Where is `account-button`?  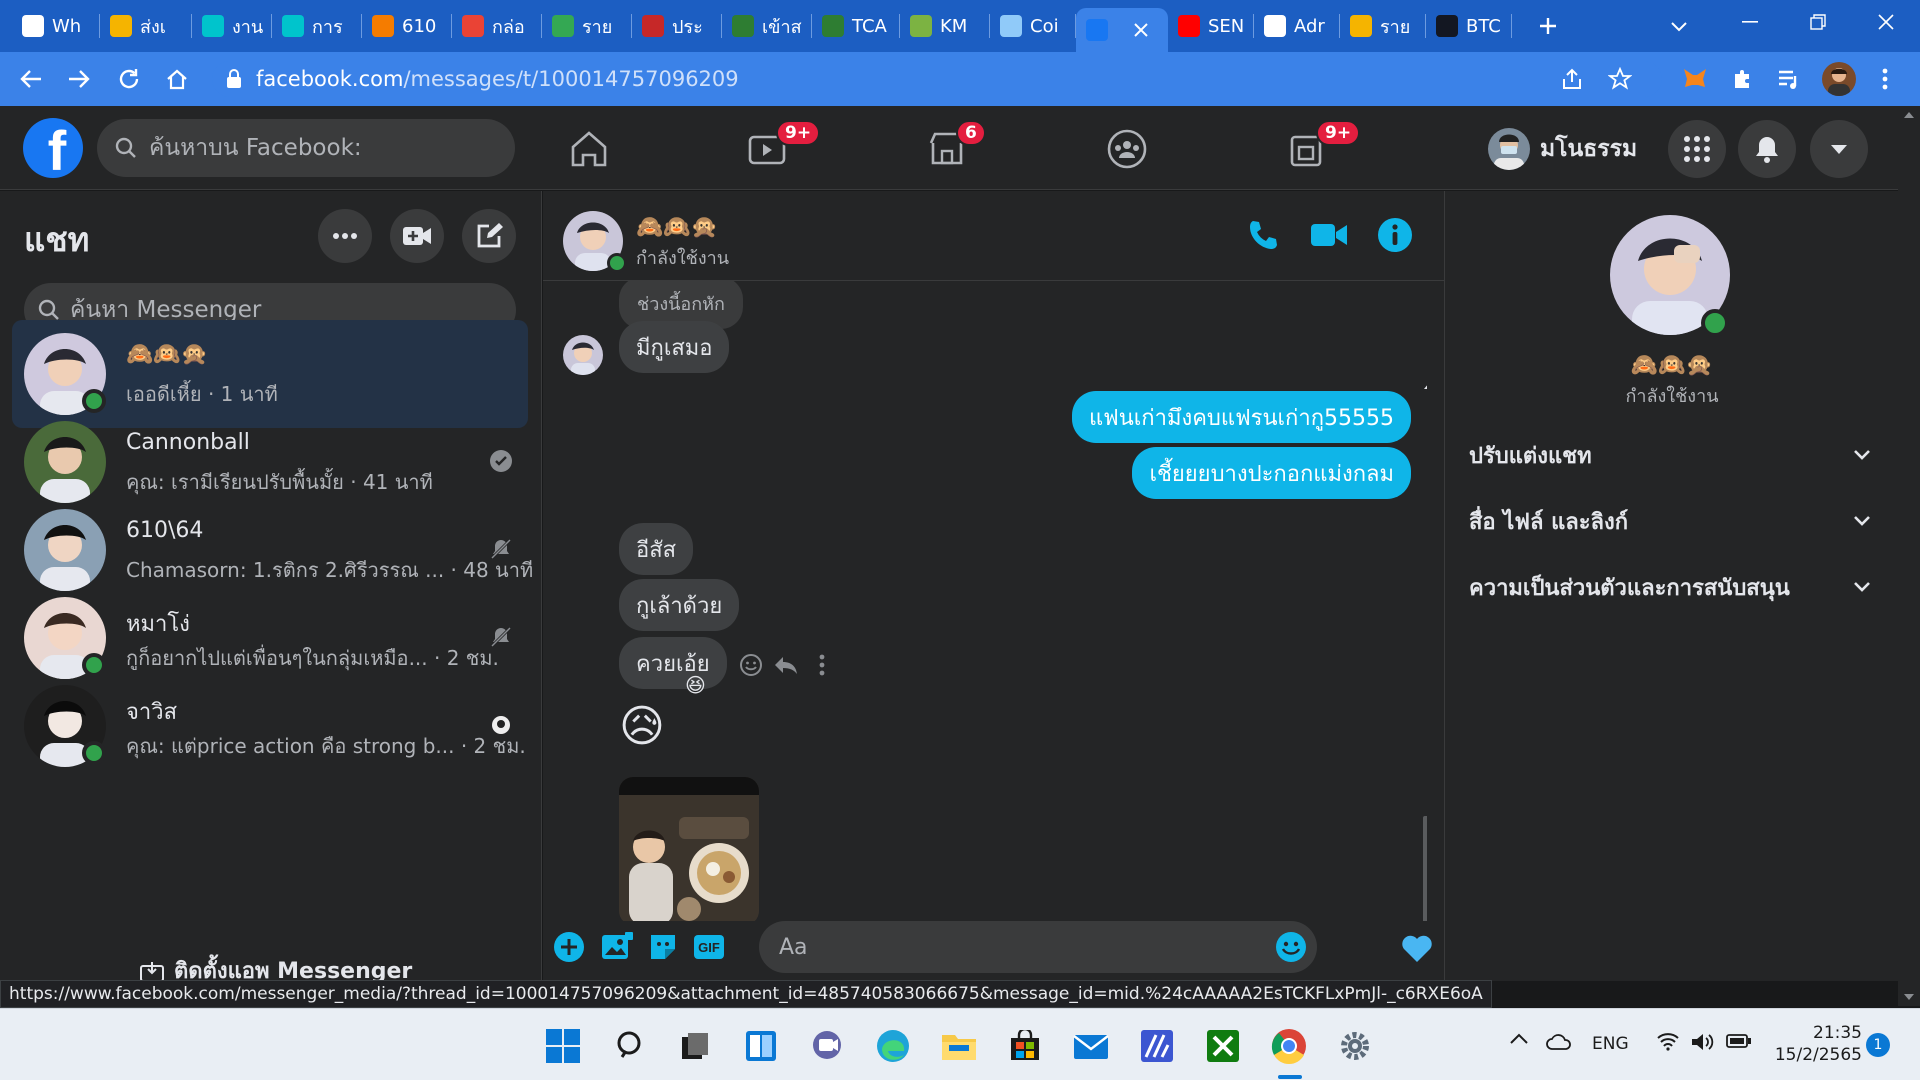
account-button is located at coordinates (1839, 149).